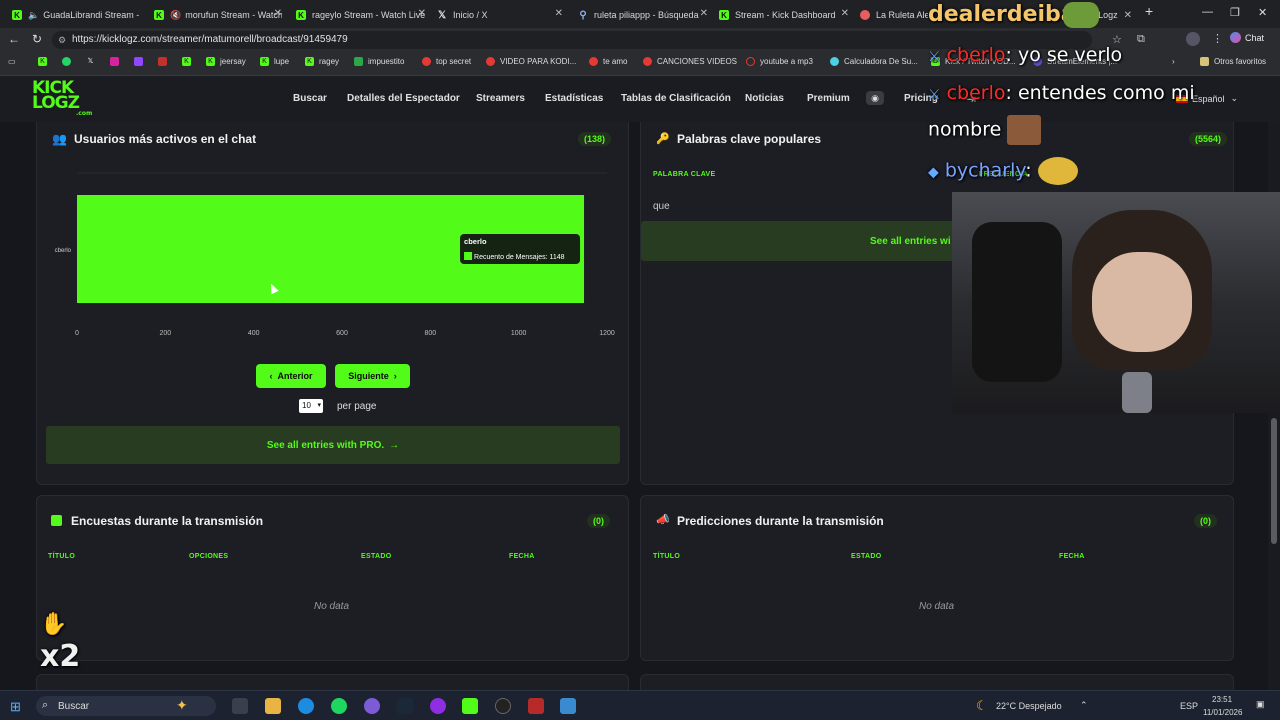 The image size is (1280, 720). Describe the element at coordinates (1084, 705) in the screenshot. I see `chevron-up-icon: ⌃` at that location.